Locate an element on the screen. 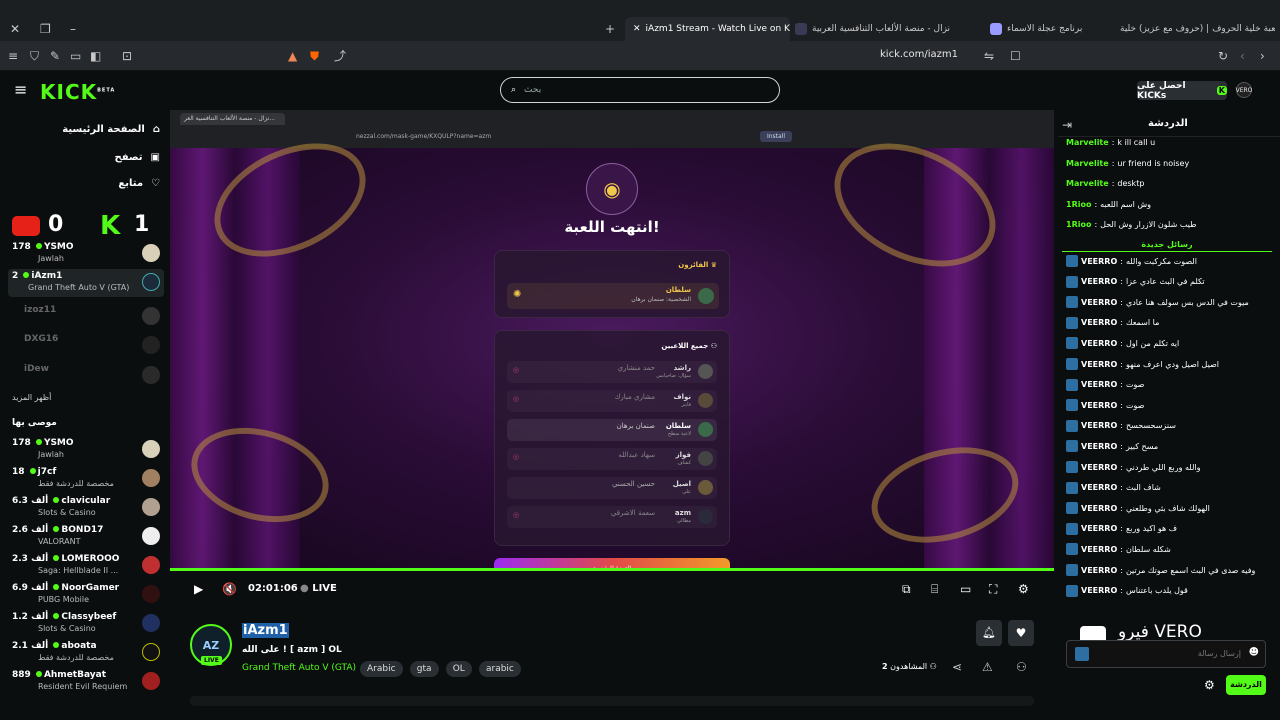  sidebar-channel-iazm1: 2 iAzm1 Grand Theft Auto V (GTA) is located at coordinates (86, 283).